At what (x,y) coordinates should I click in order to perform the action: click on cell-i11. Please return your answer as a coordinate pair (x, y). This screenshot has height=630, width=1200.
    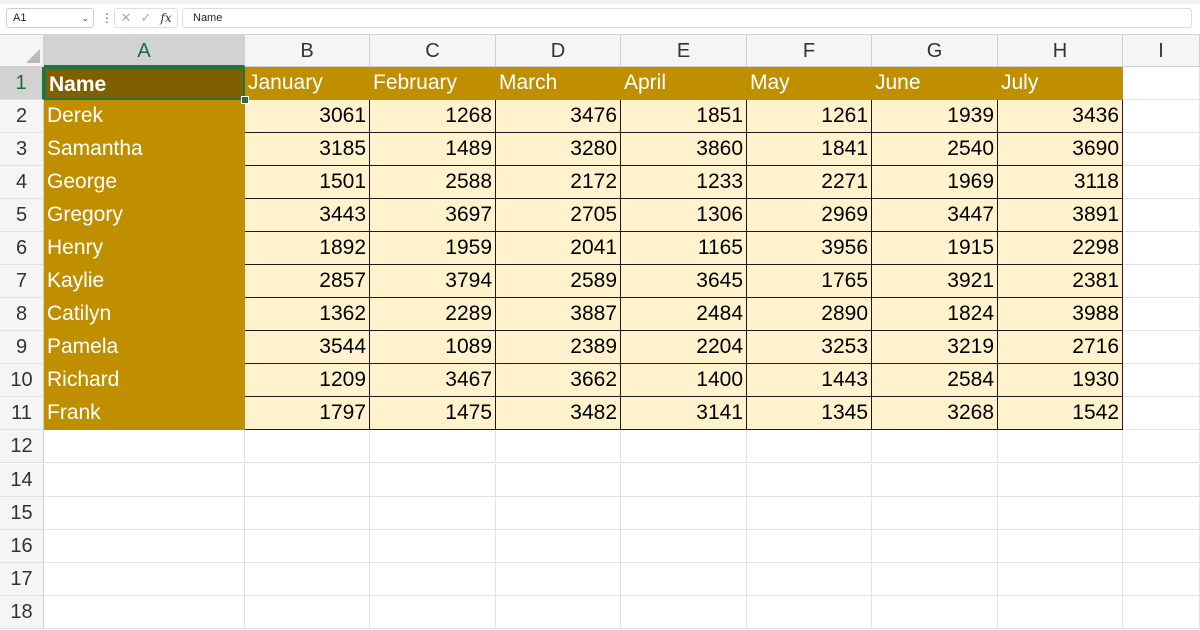
    Looking at the image, I should click on (1161, 413).